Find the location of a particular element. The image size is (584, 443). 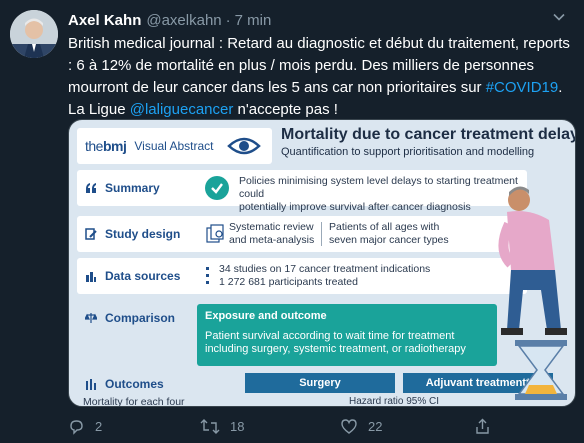

avatar is located at coordinates (34, 34).